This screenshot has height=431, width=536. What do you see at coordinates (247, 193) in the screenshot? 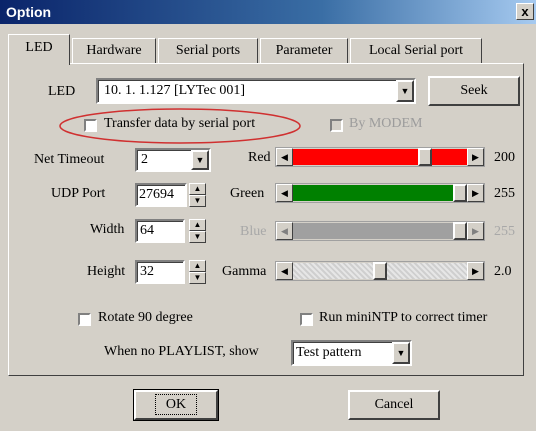
I see `green-label: Green` at bounding box center [247, 193].